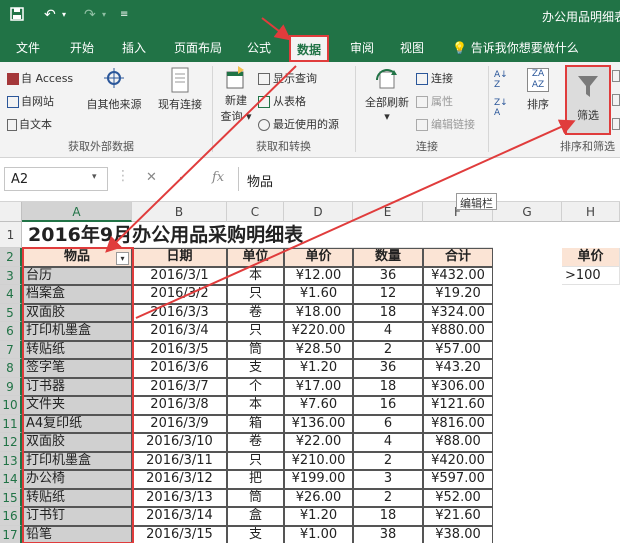 This screenshot has height=543, width=620. Describe the element at coordinates (40, 78) in the screenshot. I see `from-access-button: 自 Access` at that location.